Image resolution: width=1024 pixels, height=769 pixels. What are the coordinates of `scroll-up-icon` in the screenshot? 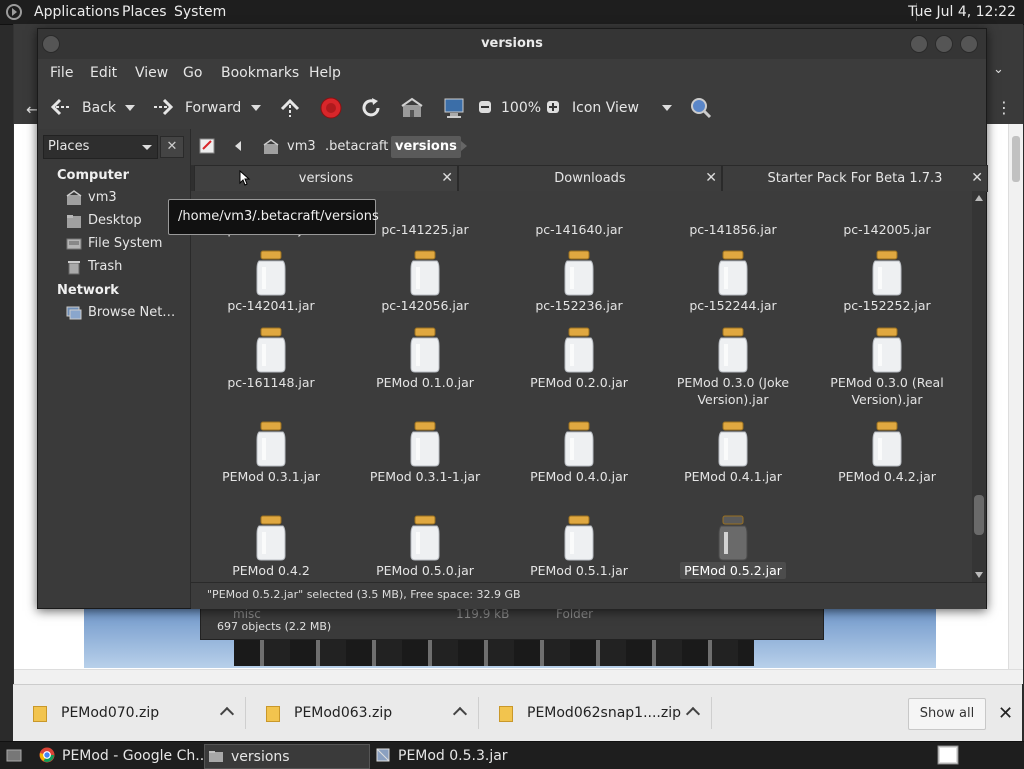 It's located at (979, 198).